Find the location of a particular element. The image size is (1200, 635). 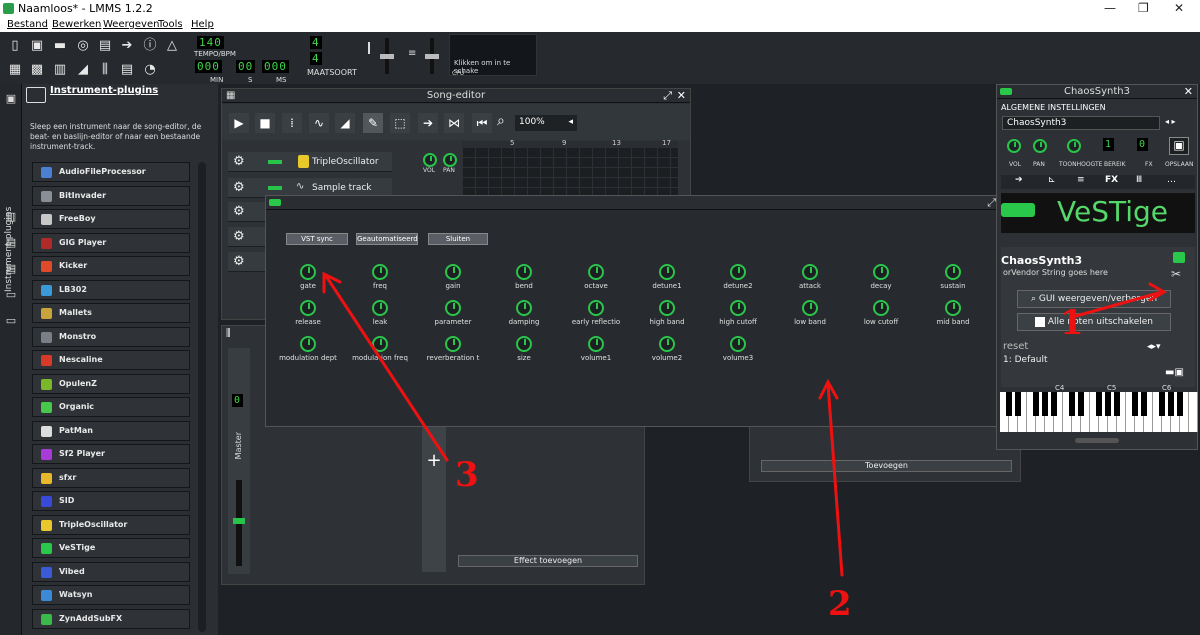

annotation-label-2: 2 is located at coordinates (840, 604).